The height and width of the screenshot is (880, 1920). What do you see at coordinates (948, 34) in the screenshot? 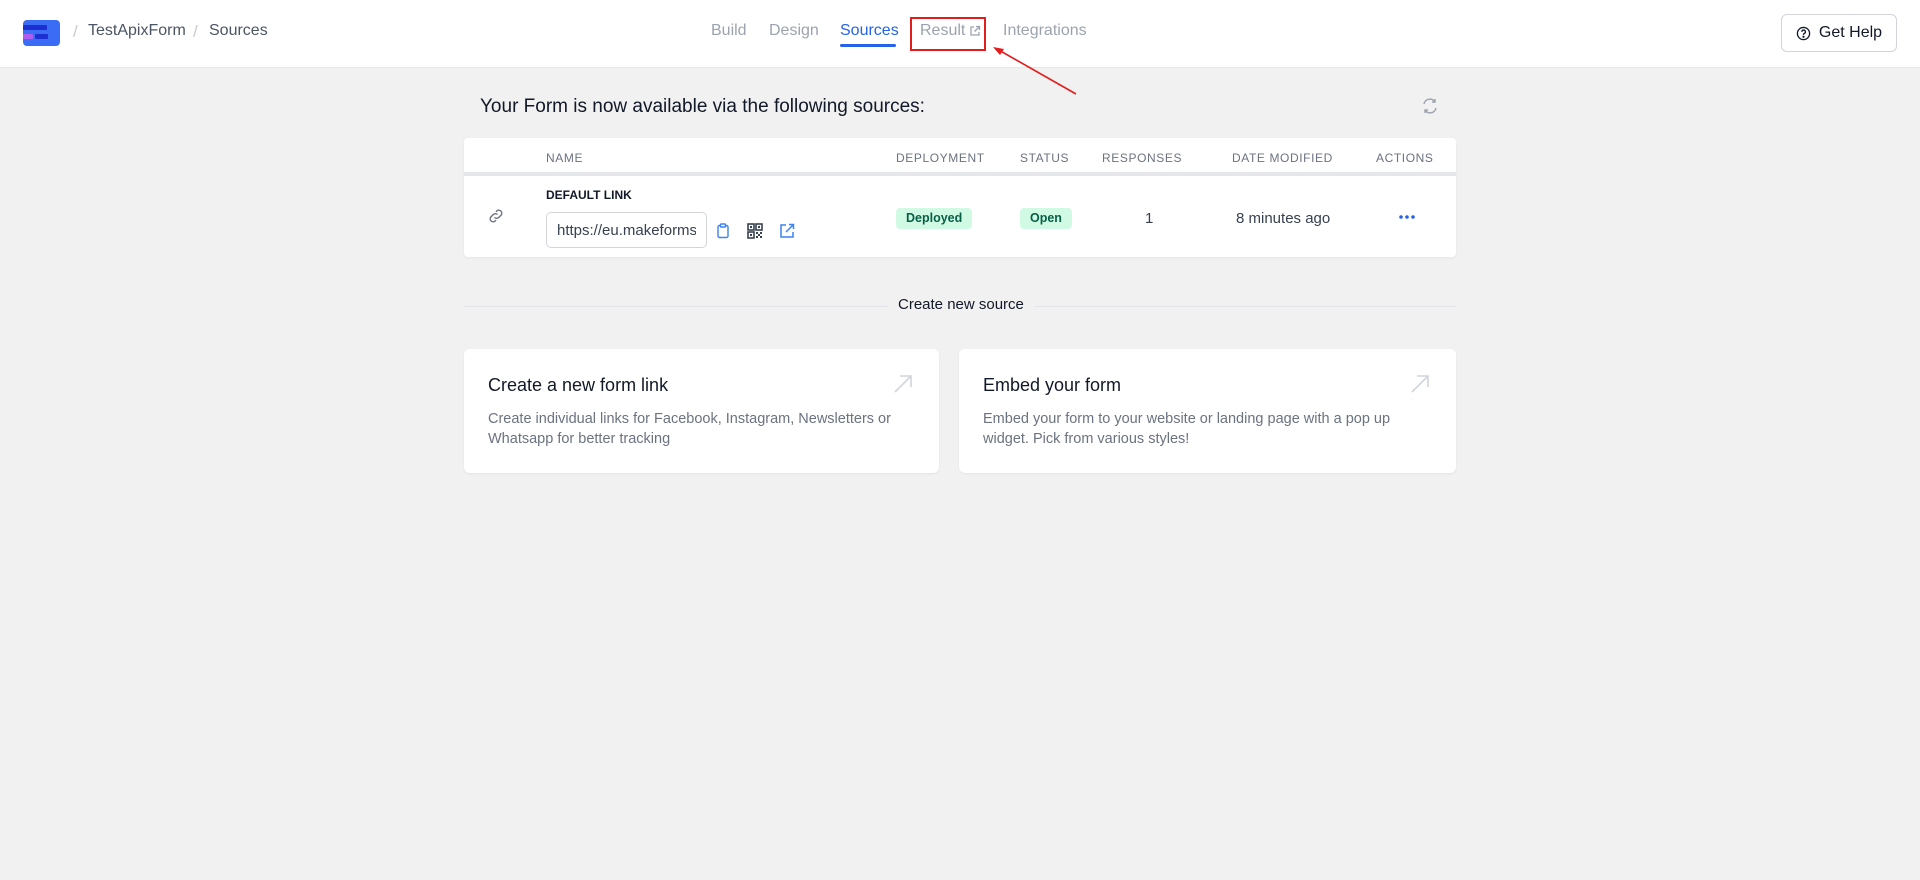
I see `result-highlight-box` at bounding box center [948, 34].